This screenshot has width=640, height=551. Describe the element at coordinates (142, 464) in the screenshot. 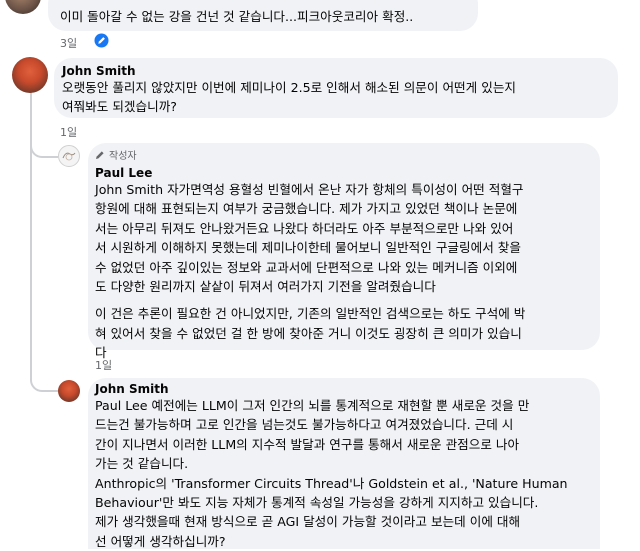

I see `comment-text-line: 가는 것 같습니다.` at that location.